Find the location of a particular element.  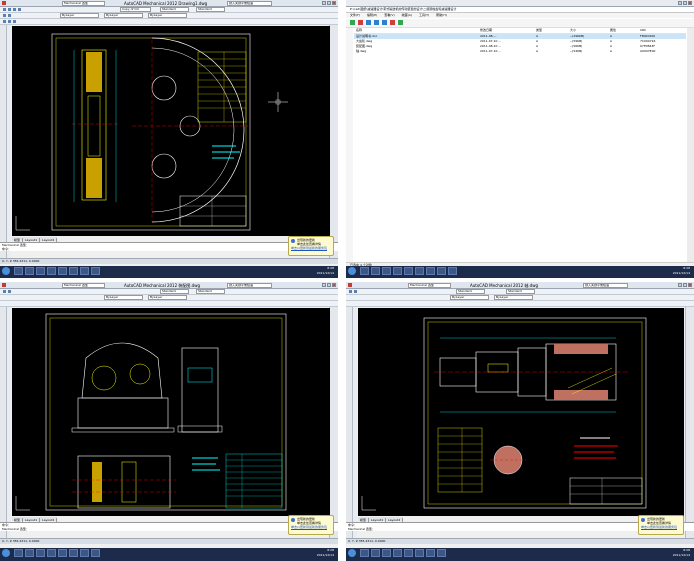

layer-state-icon is located at coordinates (9, 15).